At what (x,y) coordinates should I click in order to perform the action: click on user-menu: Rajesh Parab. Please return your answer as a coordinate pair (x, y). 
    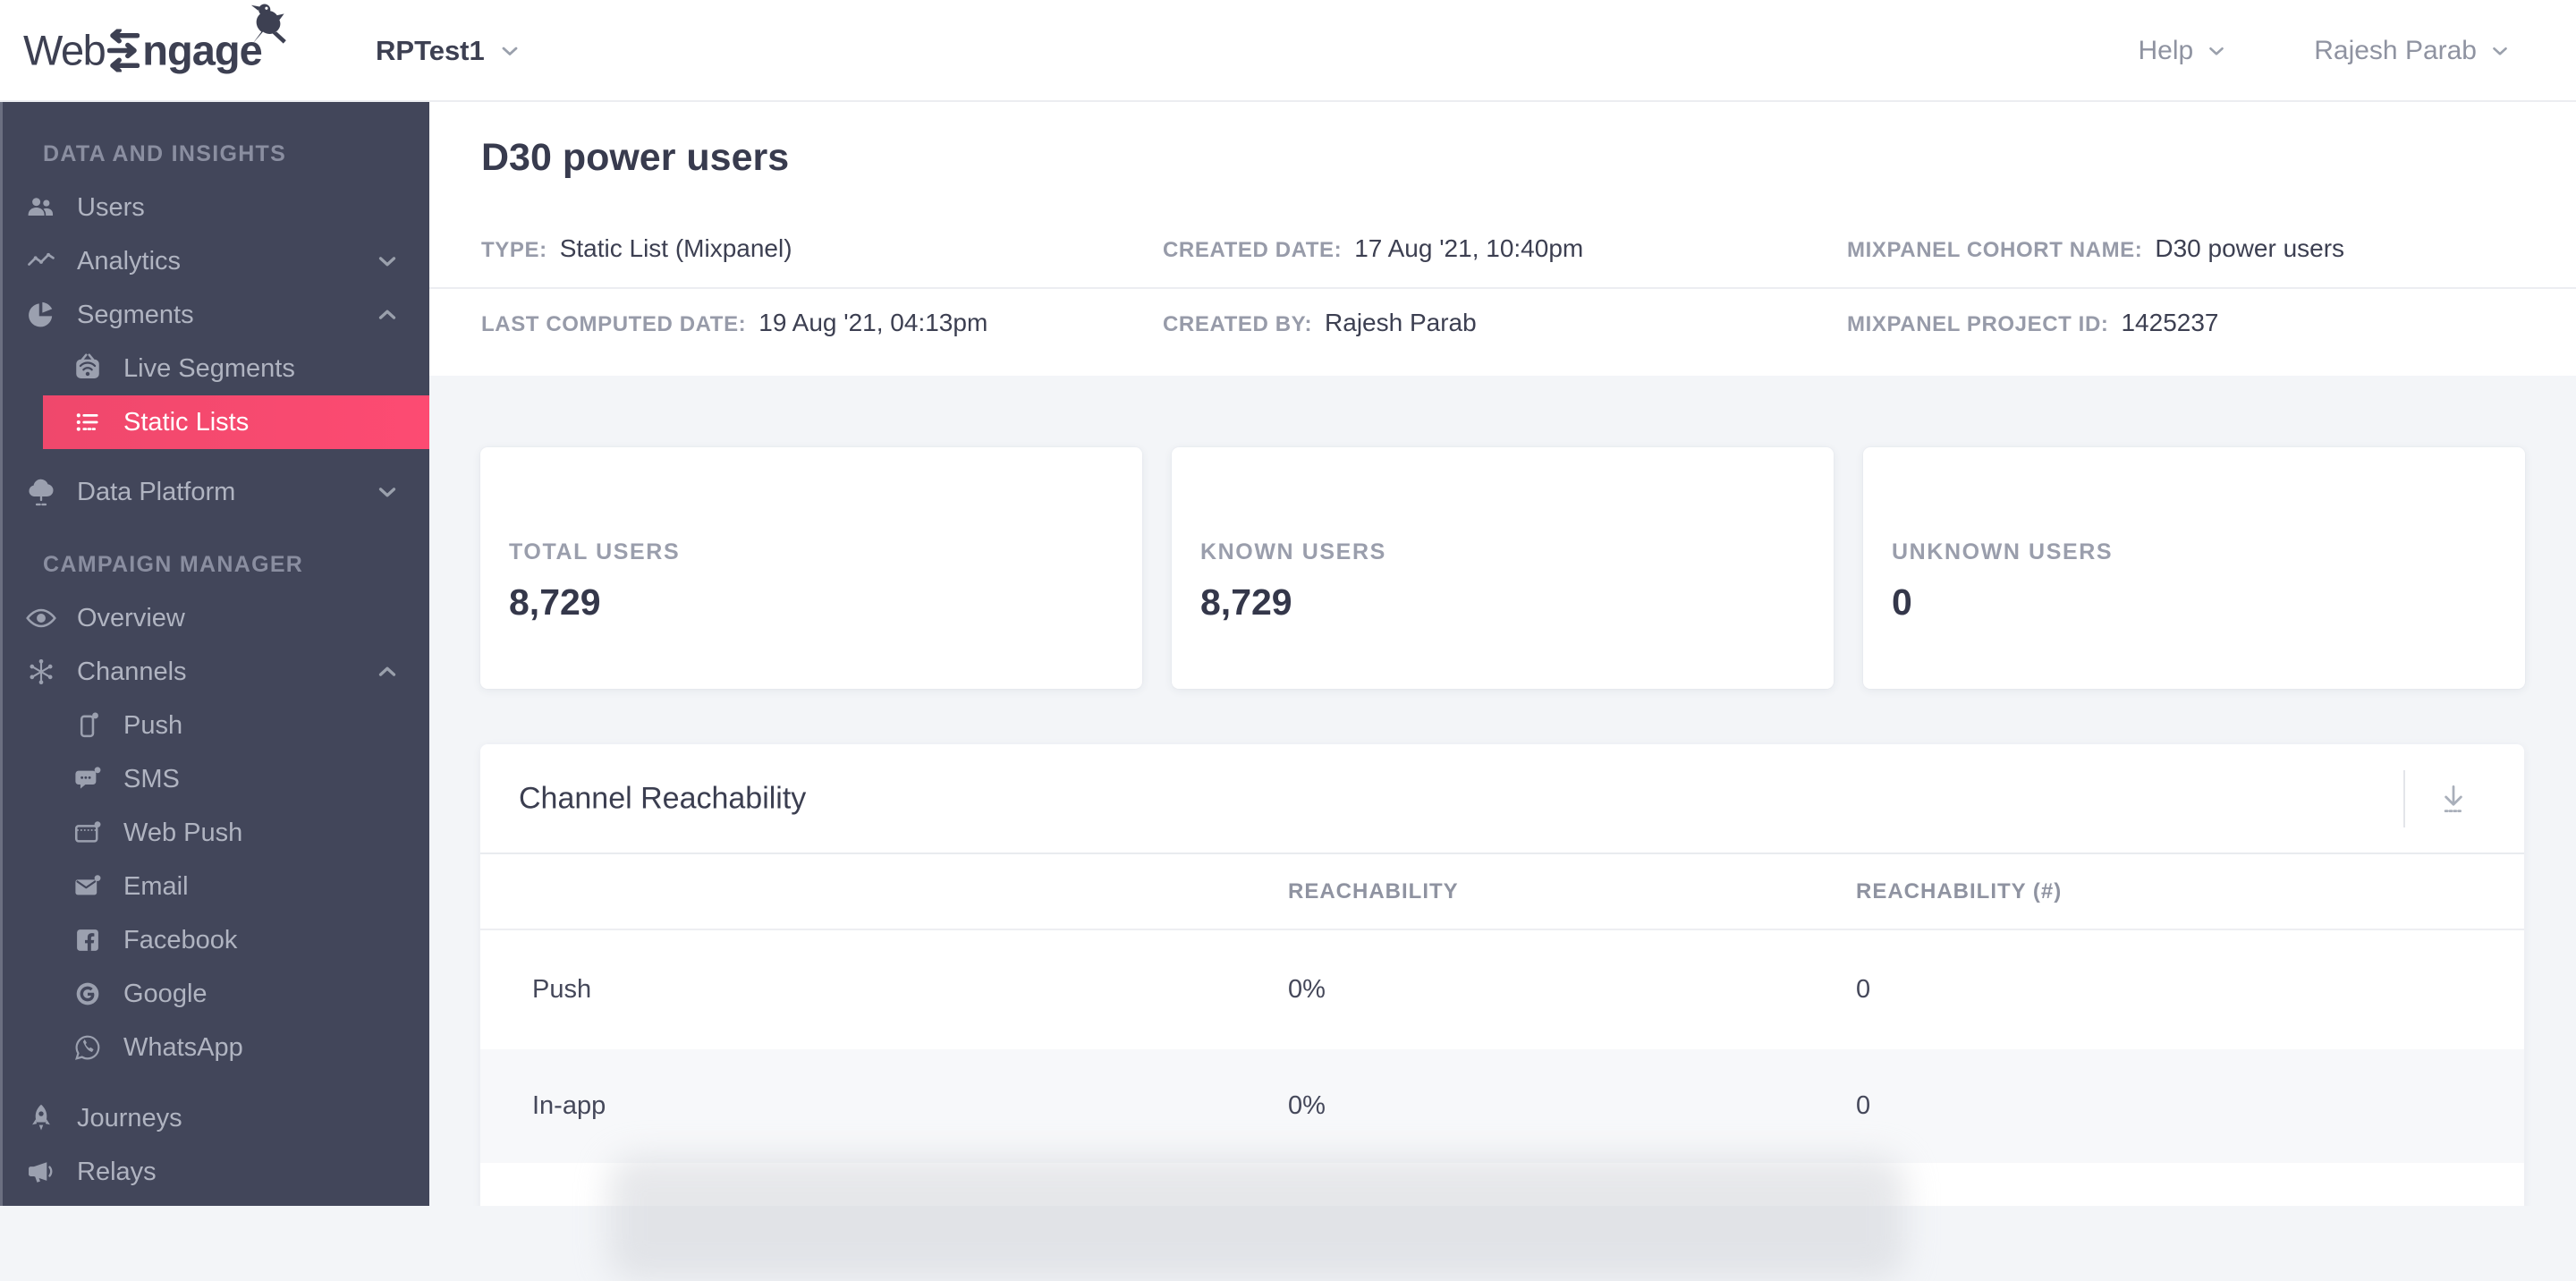
    Looking at the image, I should click on (2413, 51).